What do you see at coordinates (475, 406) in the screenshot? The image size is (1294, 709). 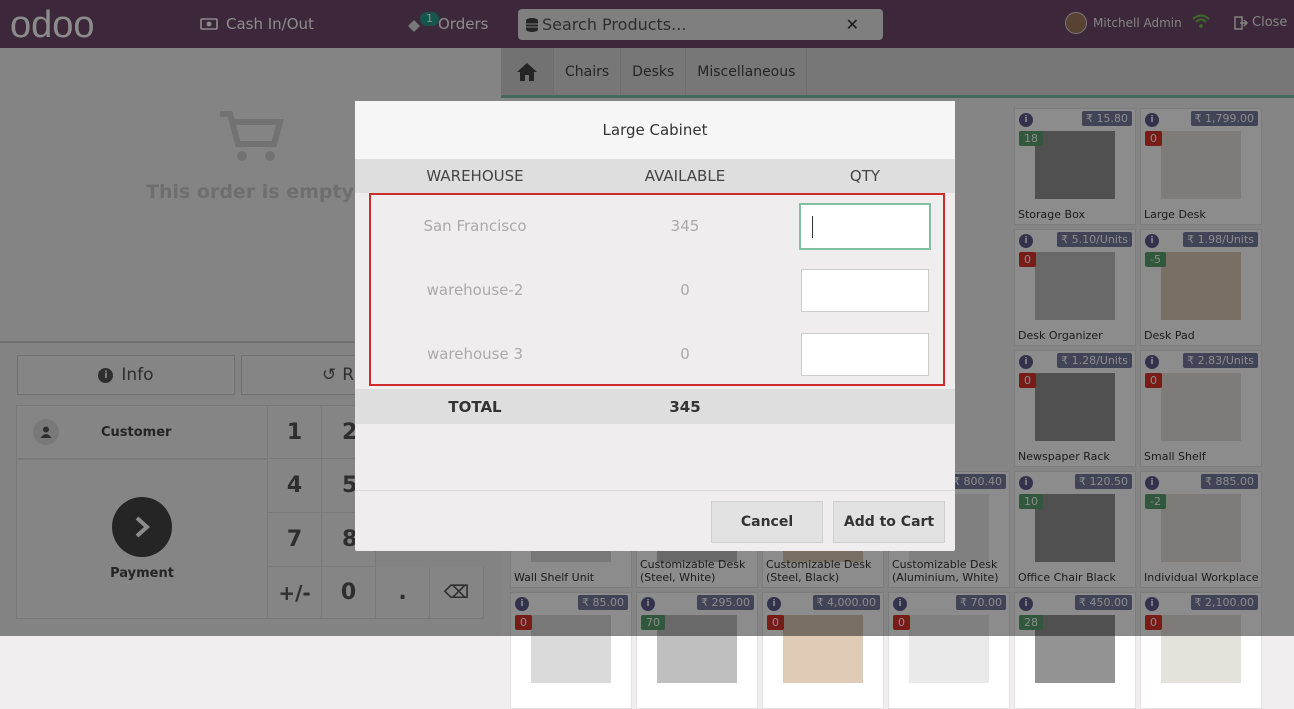 I see `total-label: TOTAL` at bounding box center [475, 406].